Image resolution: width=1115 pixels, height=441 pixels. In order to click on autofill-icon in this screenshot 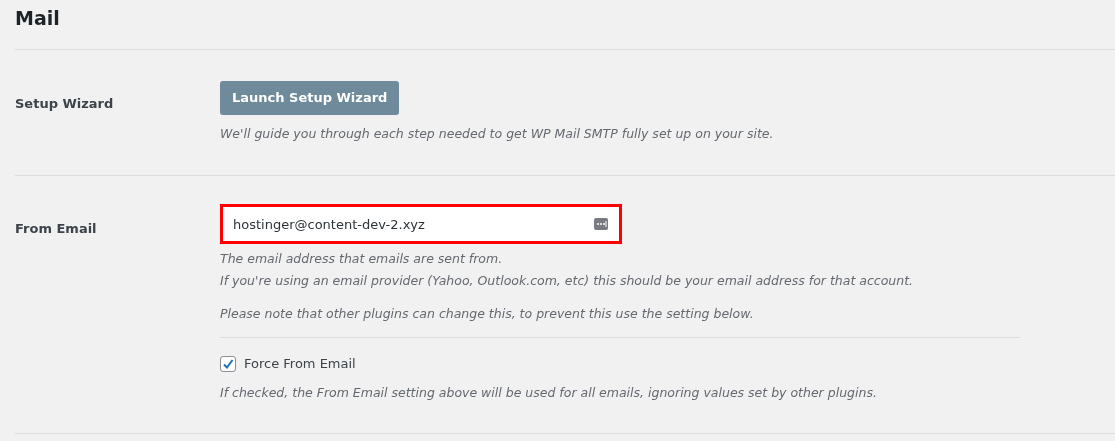, I will do `click(601, 224)`.